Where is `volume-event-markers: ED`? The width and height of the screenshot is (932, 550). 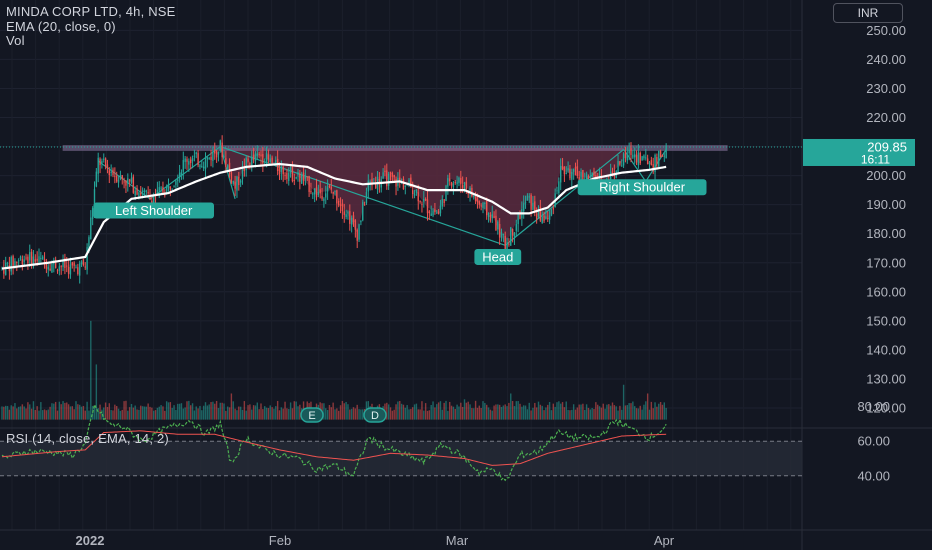 volume-event-markers: ED is located at coordinates (343, 415).